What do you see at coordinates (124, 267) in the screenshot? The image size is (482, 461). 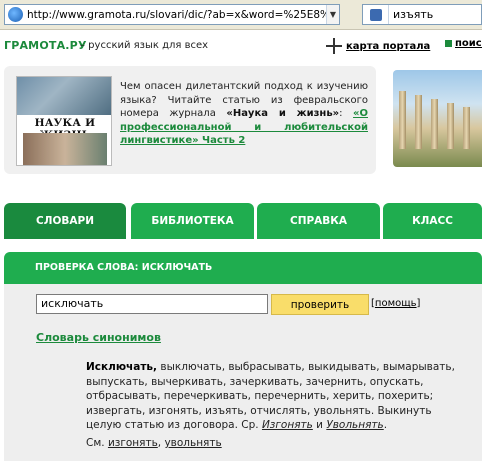 I see `section-title: ПРОВЕРКА СЛОВА: ИСКЛЮЧАТЬ` at bounding box center [124, 267].